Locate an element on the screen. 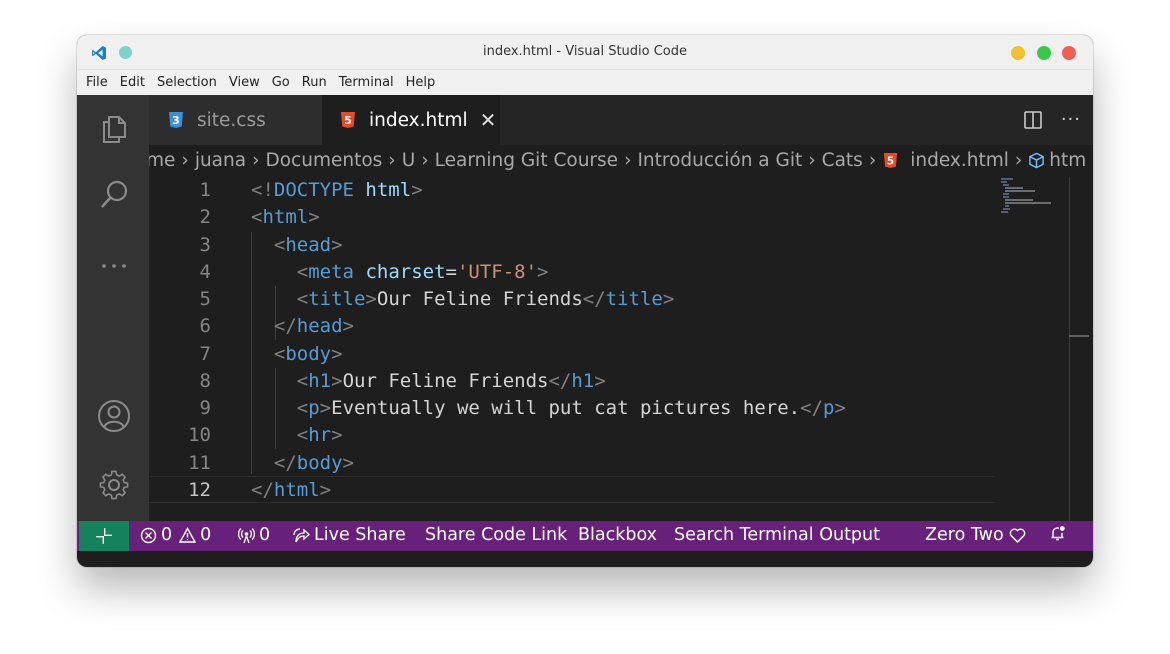 The width and height of the screenshot is (1170, 654). breadcrumb-item: juana is located at coordinates (220, 160).